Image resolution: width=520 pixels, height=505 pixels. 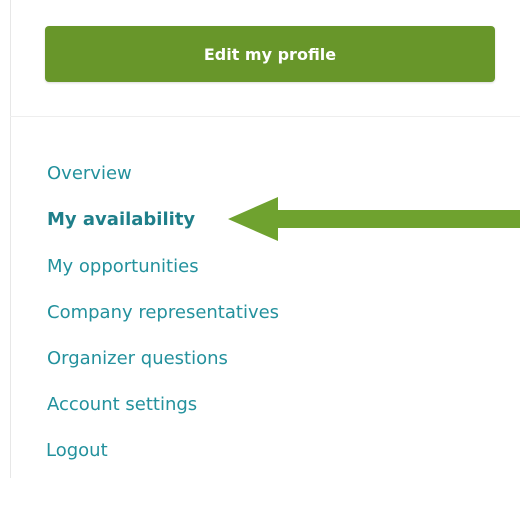 What do you see at coordinates (265, 116) in the screenshot?
I see `section-divider` at bounding box center [265, 116].